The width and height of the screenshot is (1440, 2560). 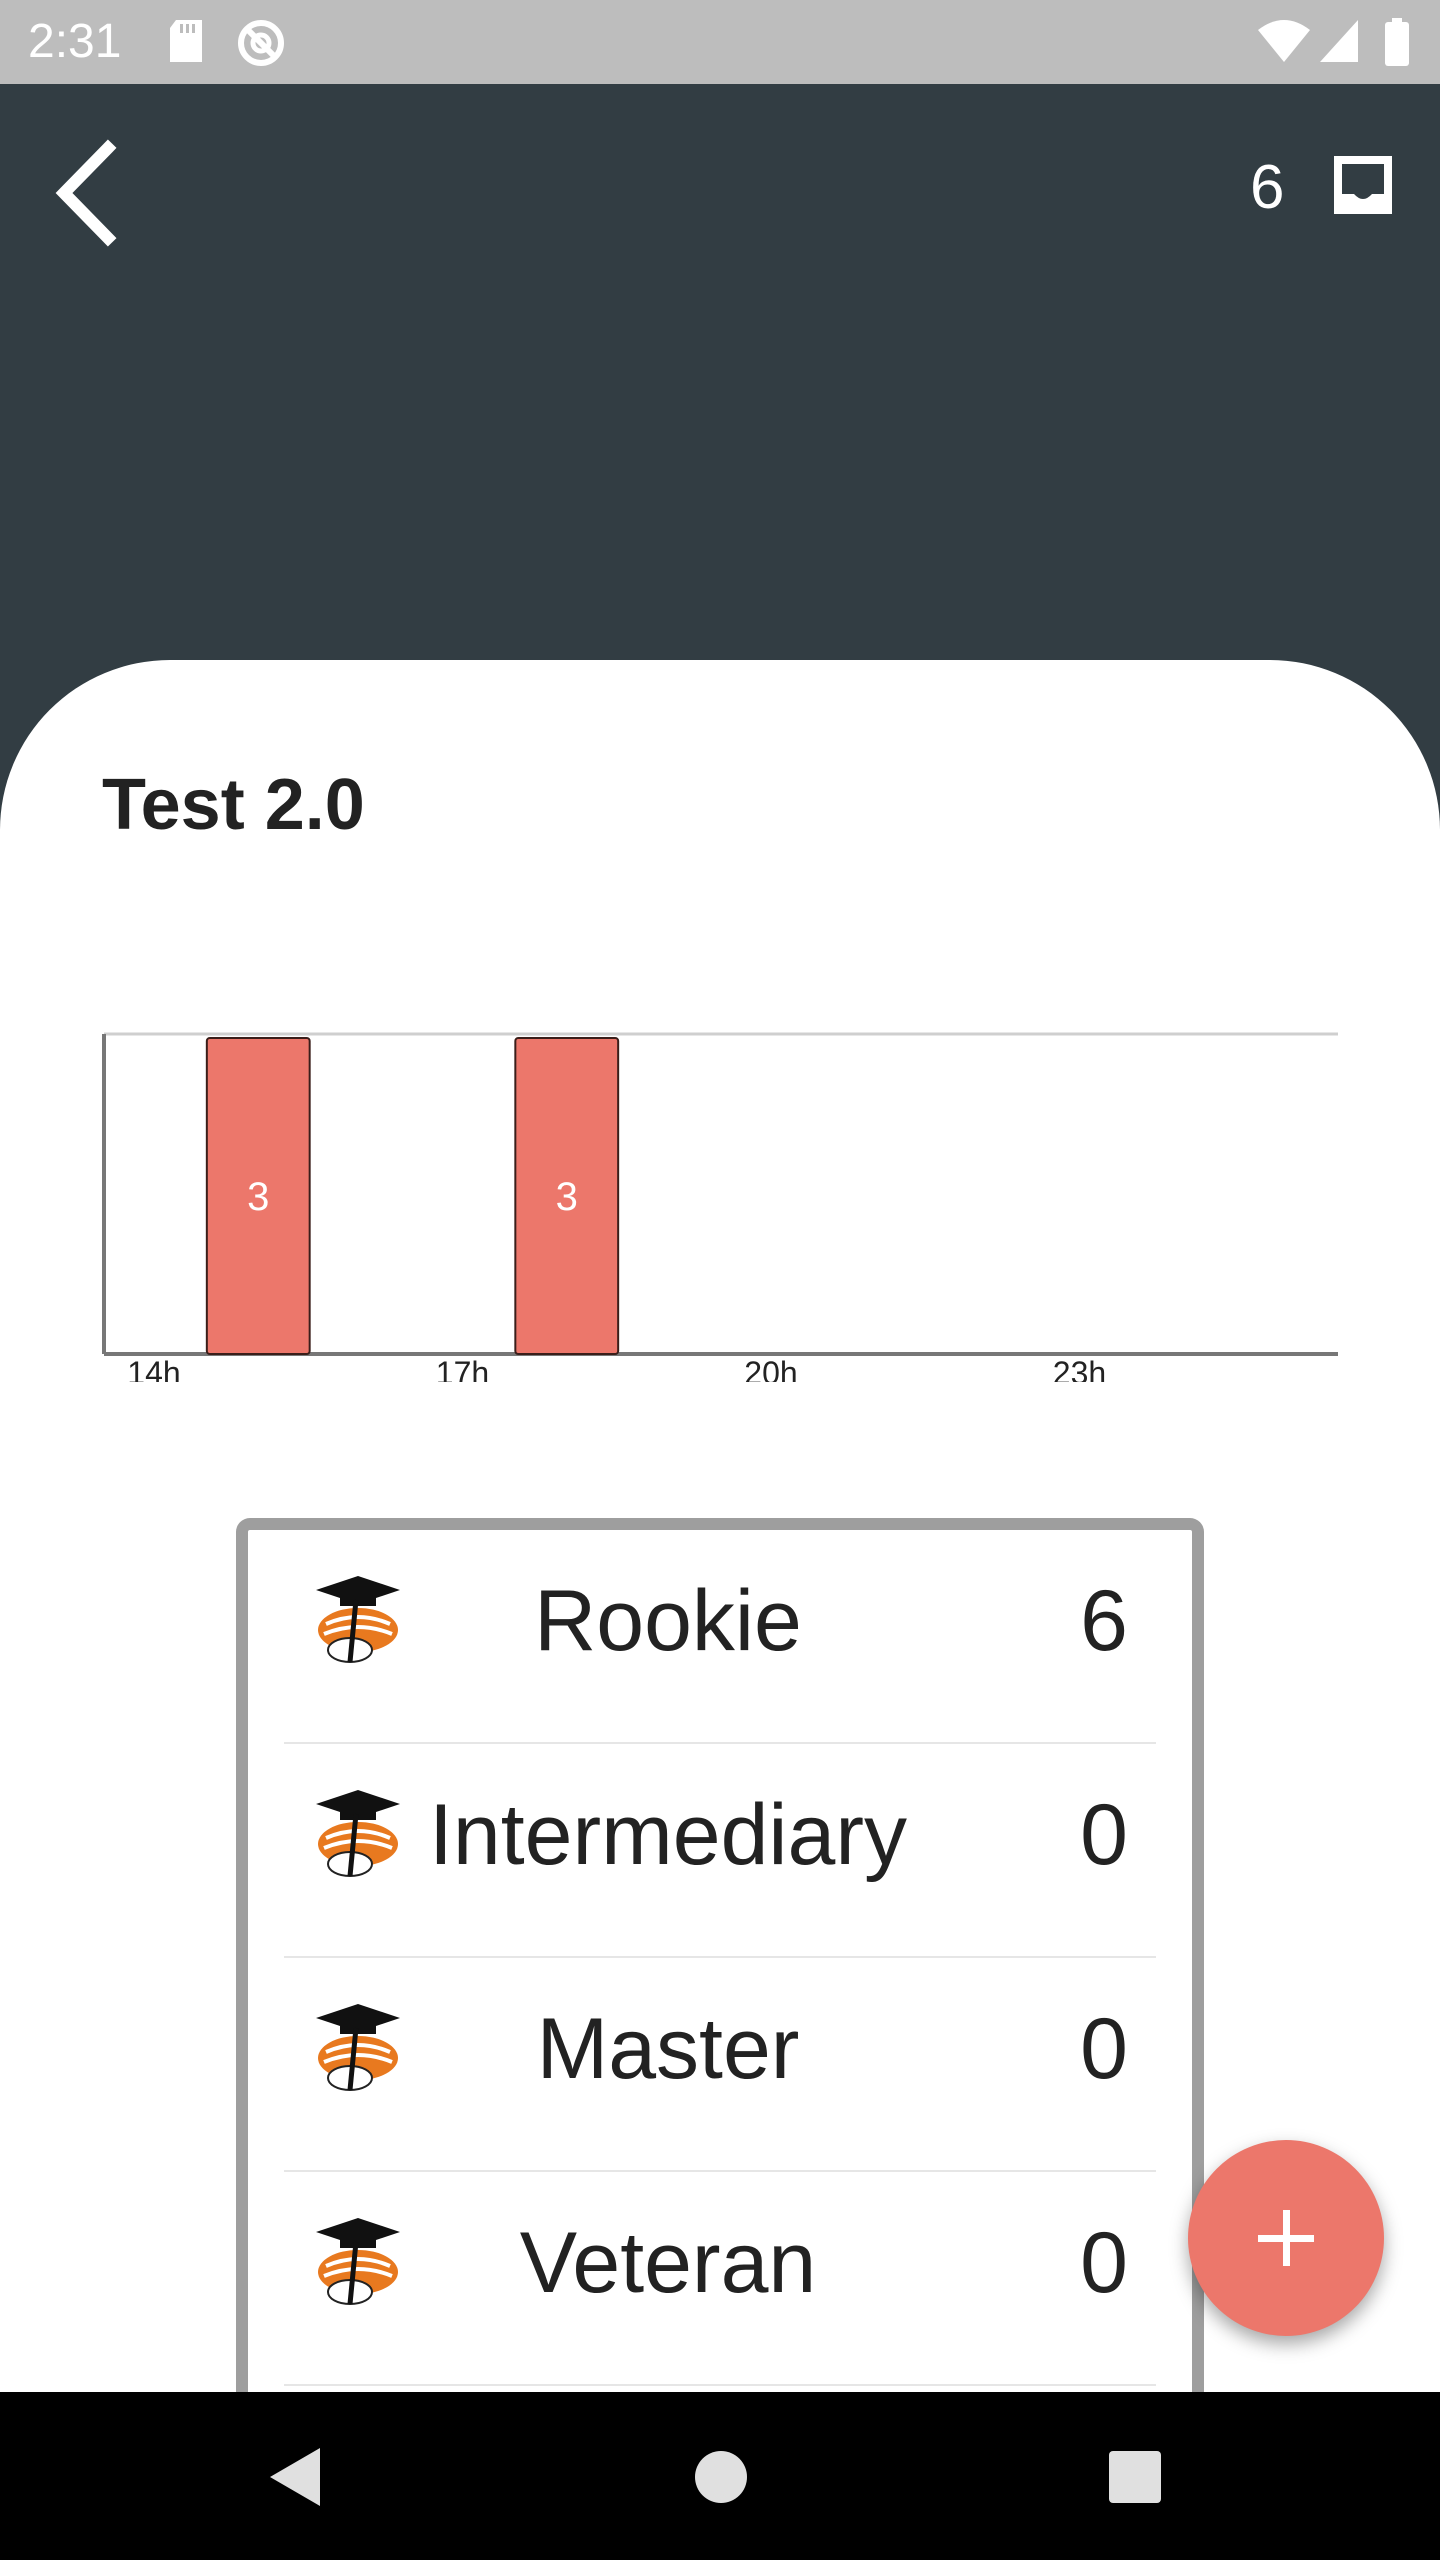 I want to click on sd-card-icon, so click(x=186, y=41).